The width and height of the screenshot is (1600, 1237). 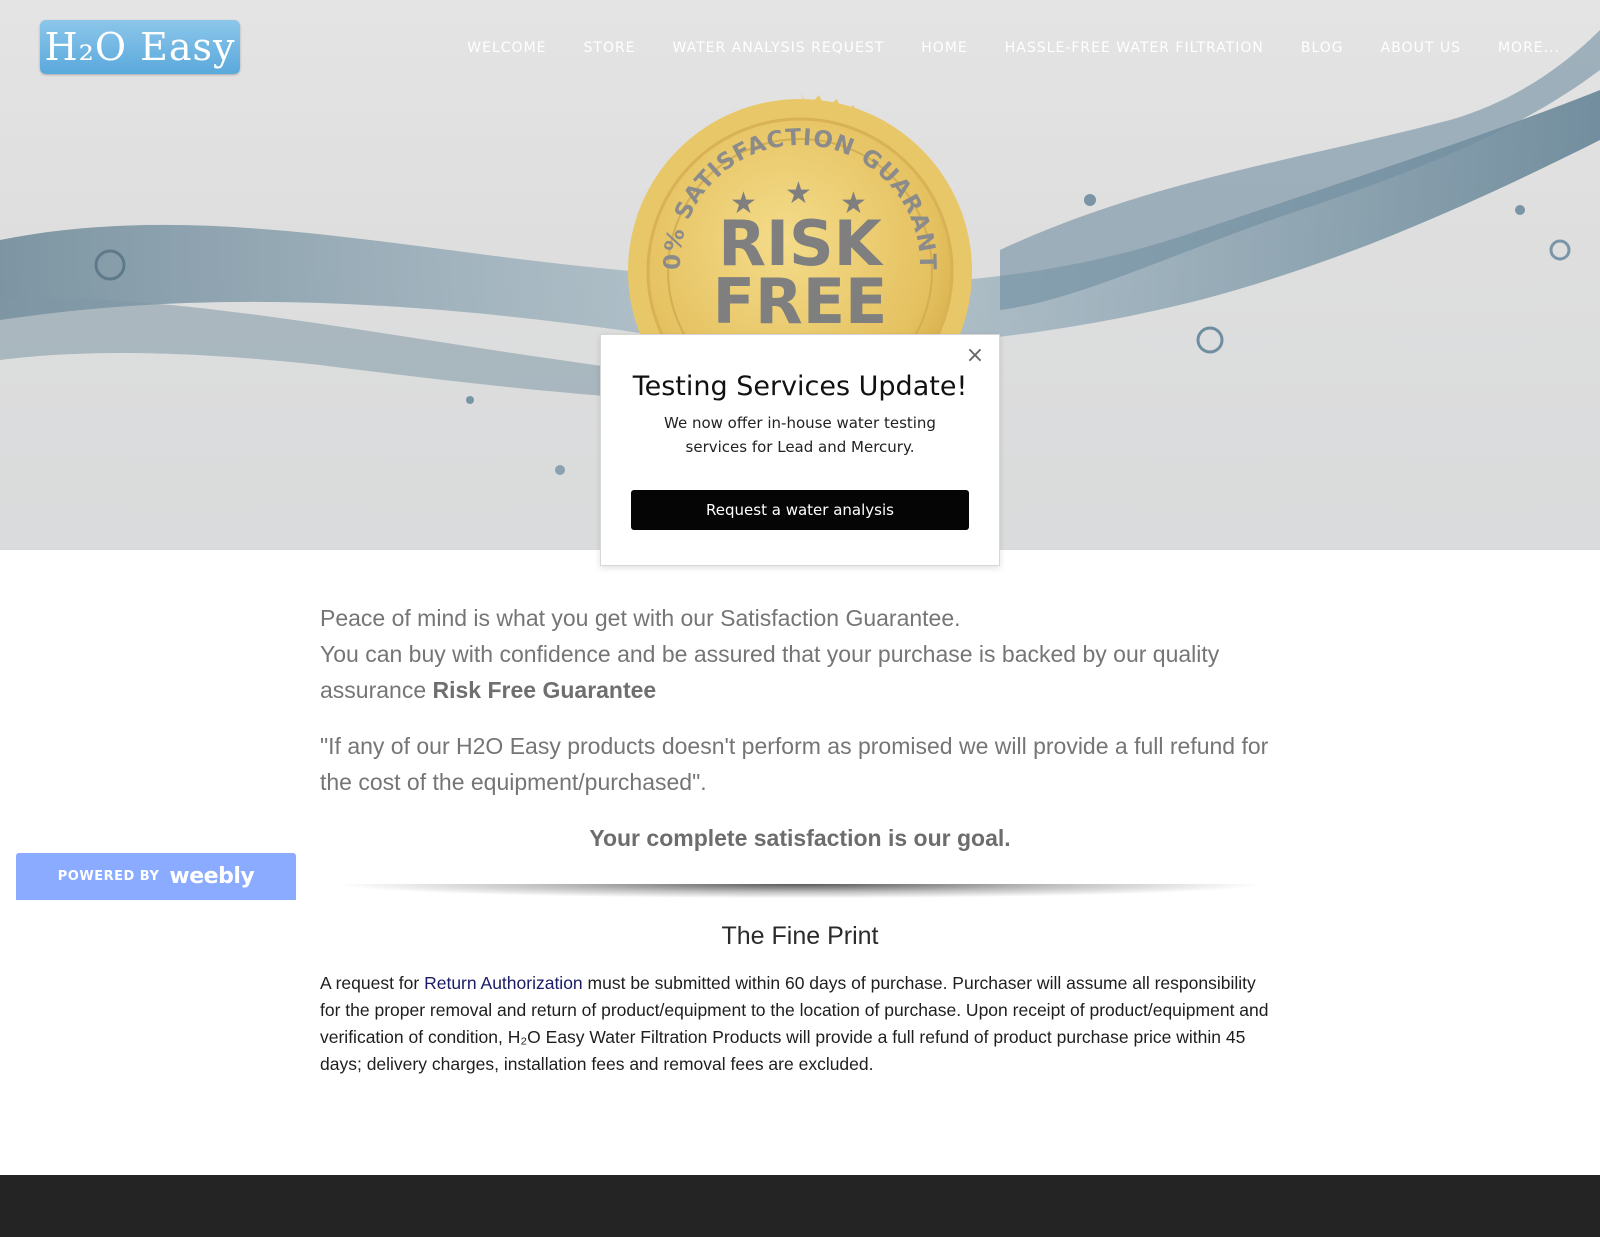 I want to click on fine-print-title: The Fine Print, so click(x=800, y=936).